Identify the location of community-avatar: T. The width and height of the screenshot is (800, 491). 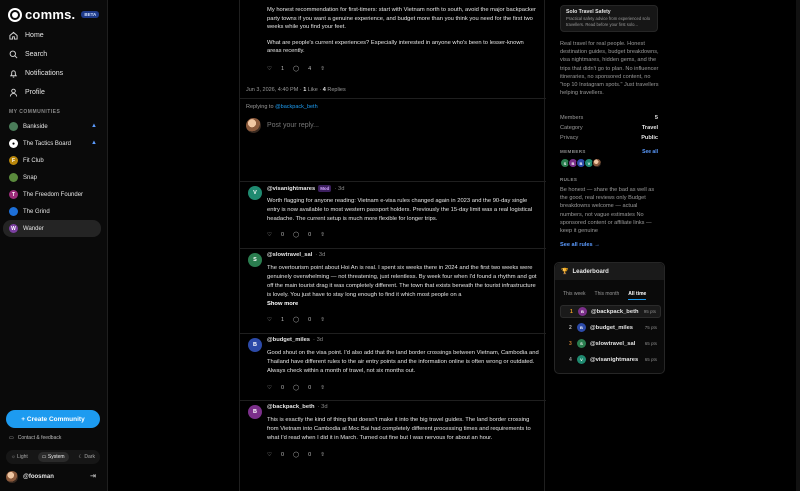
(13, 194).